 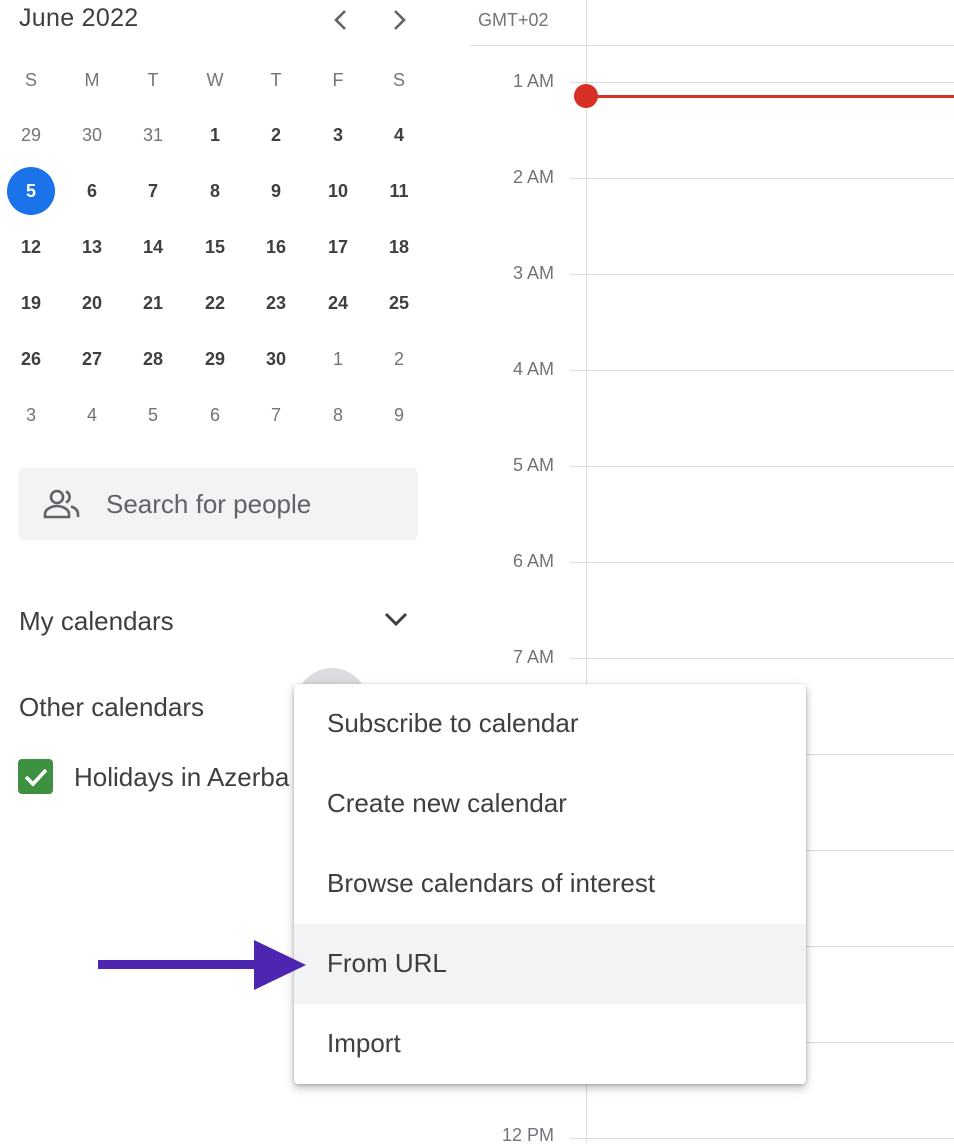 What do you see at coordinates (364, 1043) in the screenshot?
I see `menu-item-label: Import` at bounding box center [364, 1043].